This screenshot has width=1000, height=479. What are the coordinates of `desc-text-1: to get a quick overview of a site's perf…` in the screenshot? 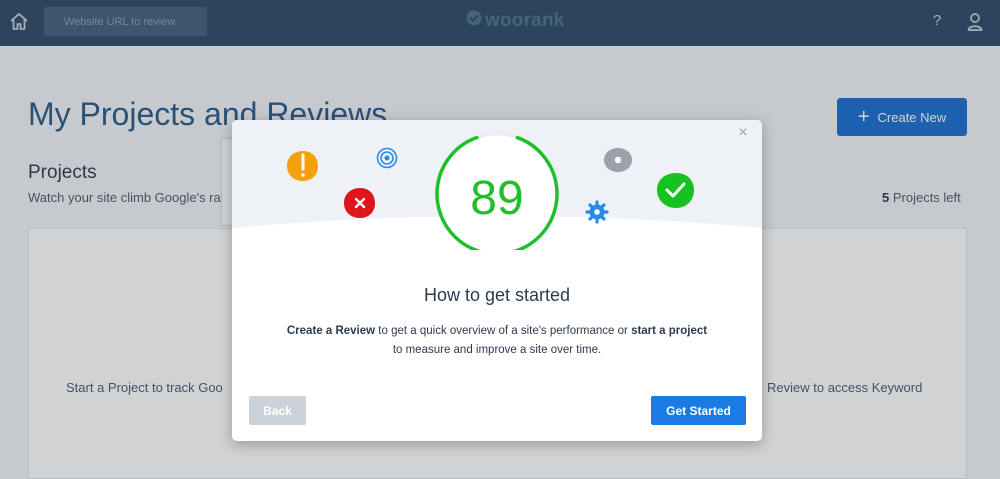 It's located at (503, 331).